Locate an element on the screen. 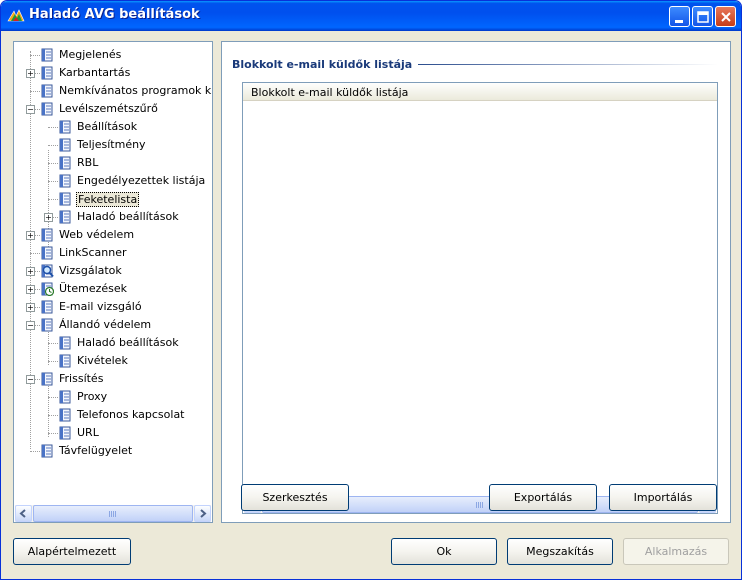 The image size is (742, 580). tree-item-label: URL is located at coordinates (88, 432).